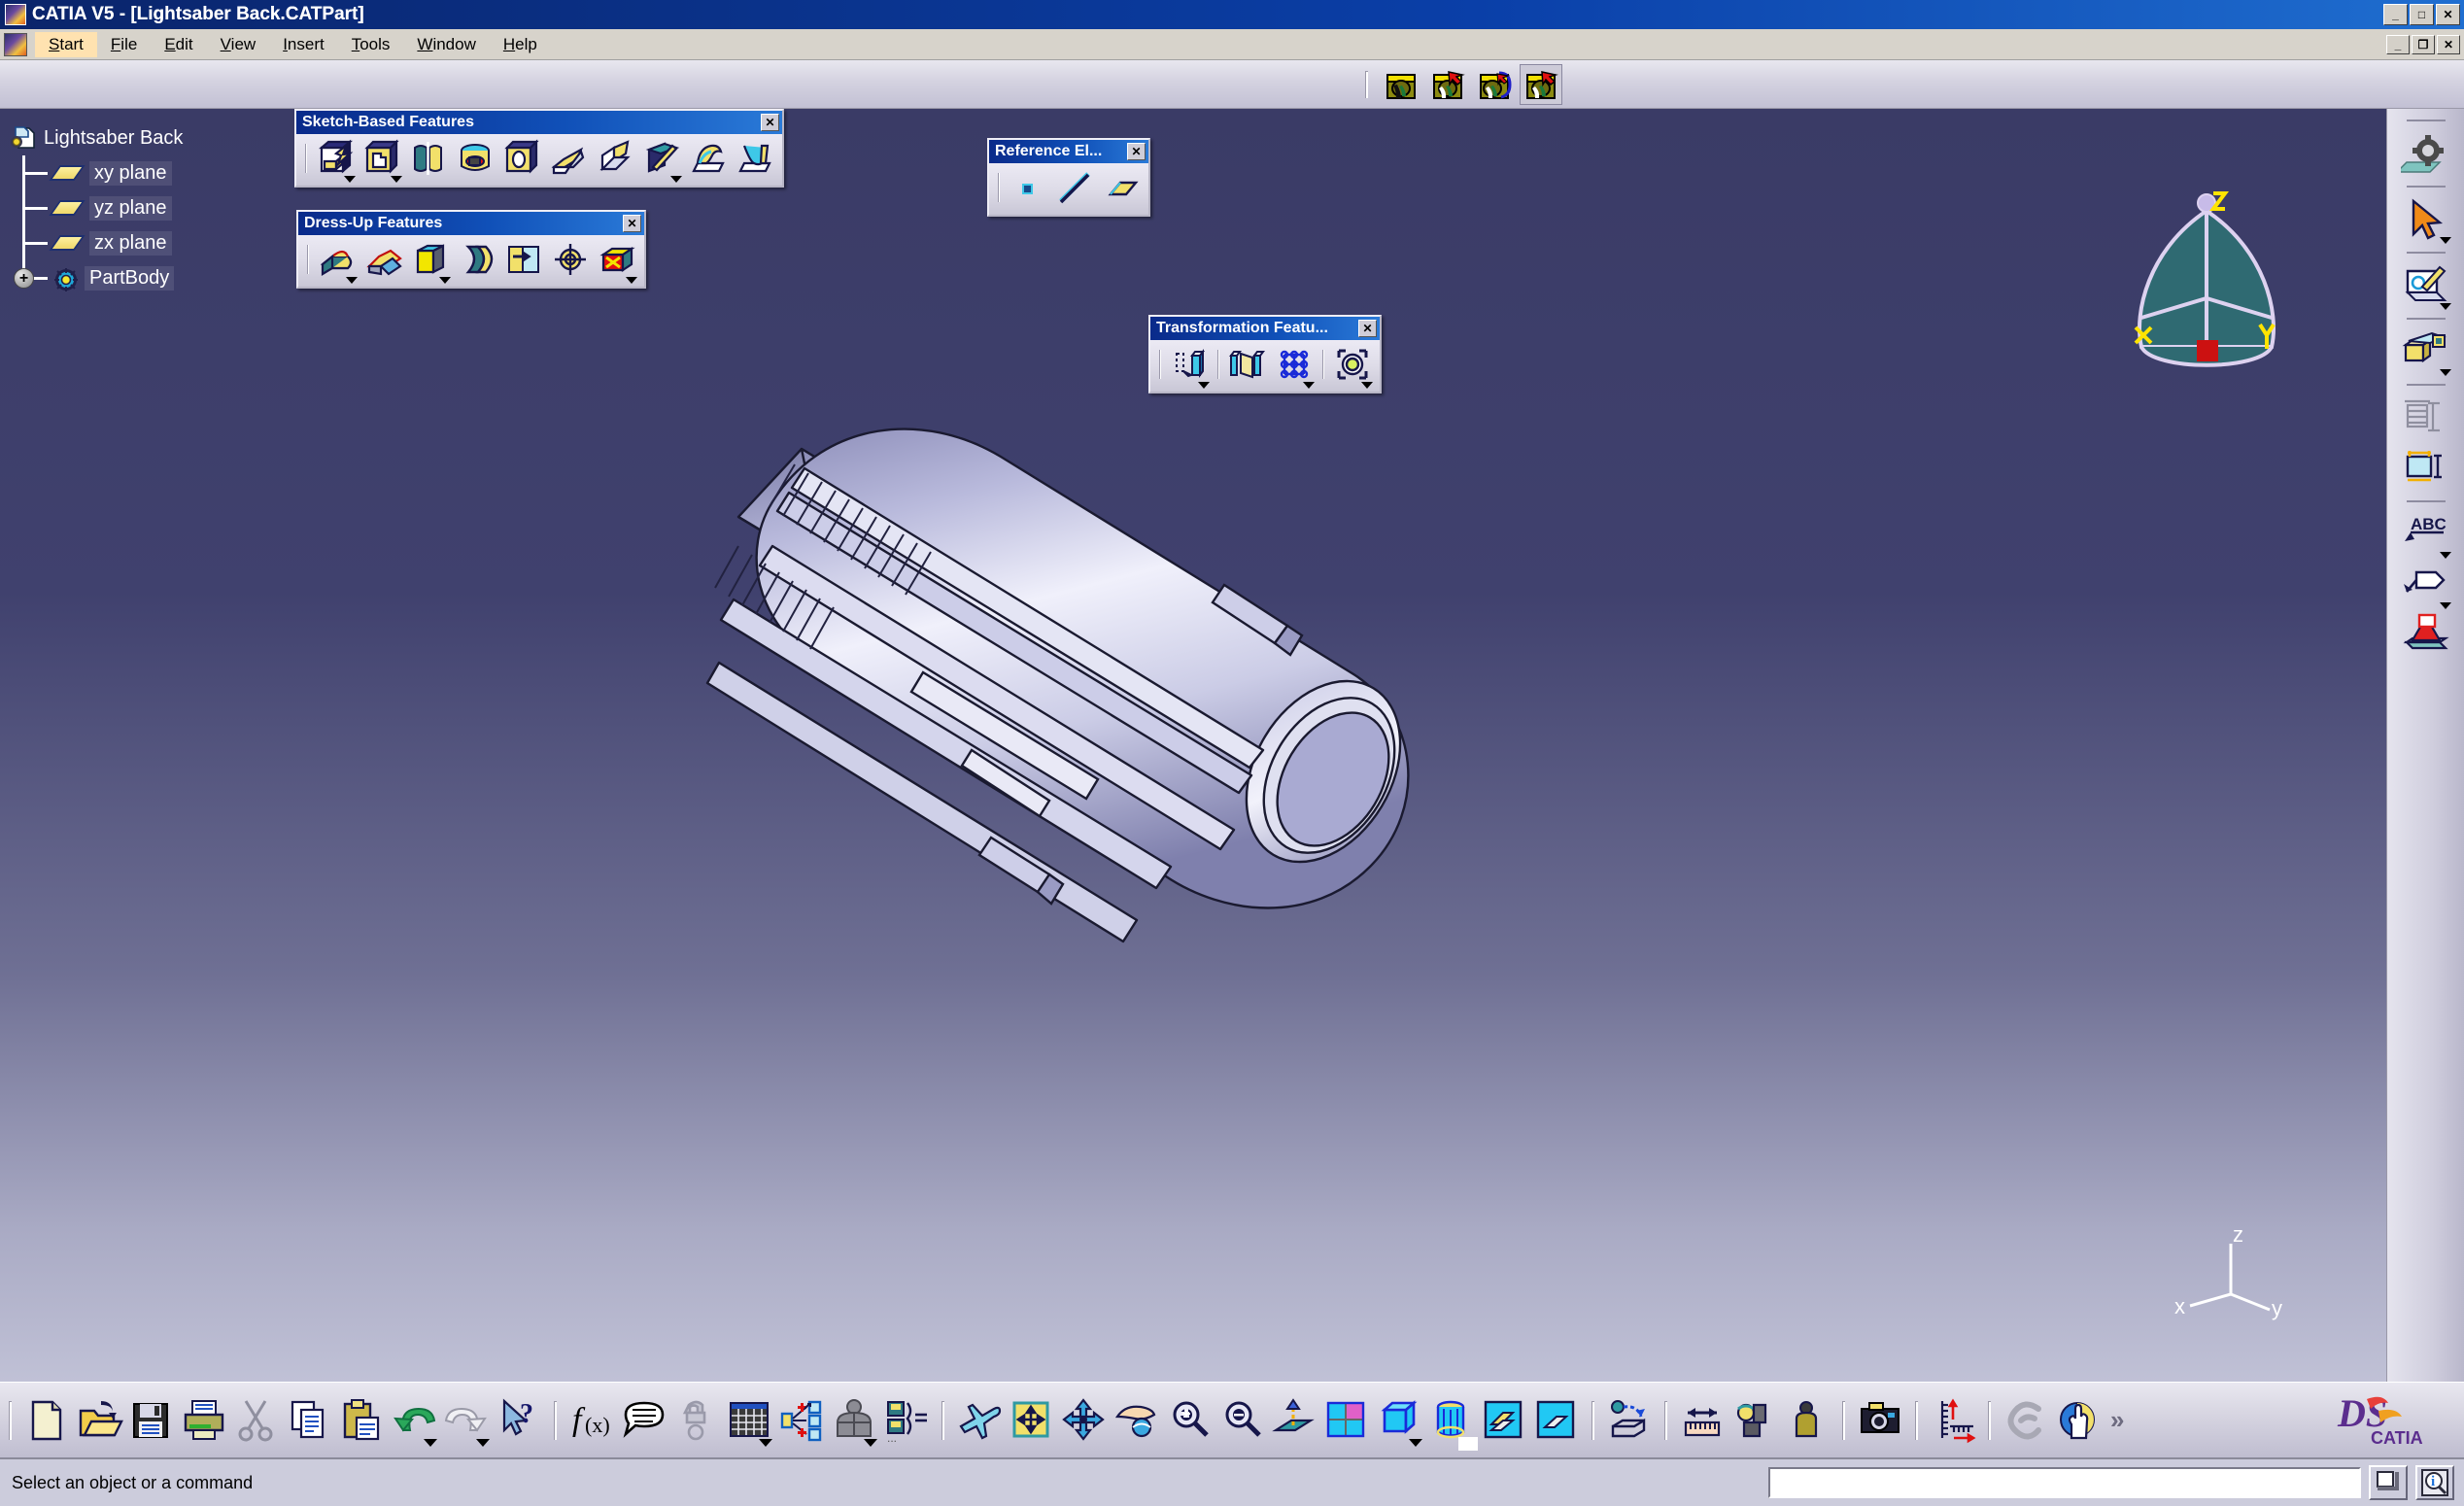  What do you see at coordinates (2422, 14) in the screenshot?
I see `maximize-button: □` at bounding box center [2422, 14].